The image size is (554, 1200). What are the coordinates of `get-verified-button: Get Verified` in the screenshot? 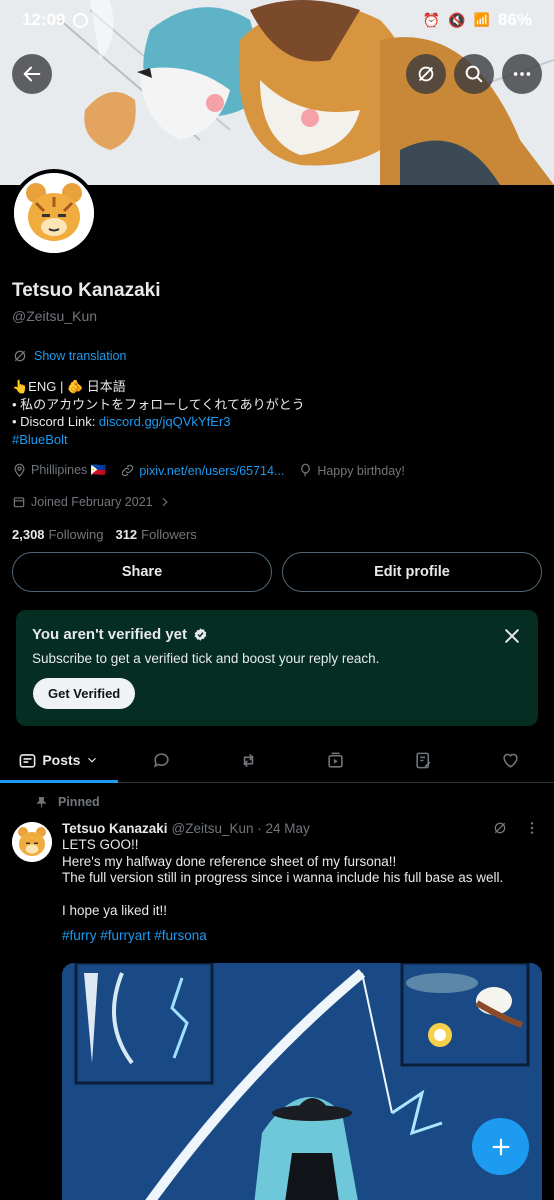 It's located at (84, 693).